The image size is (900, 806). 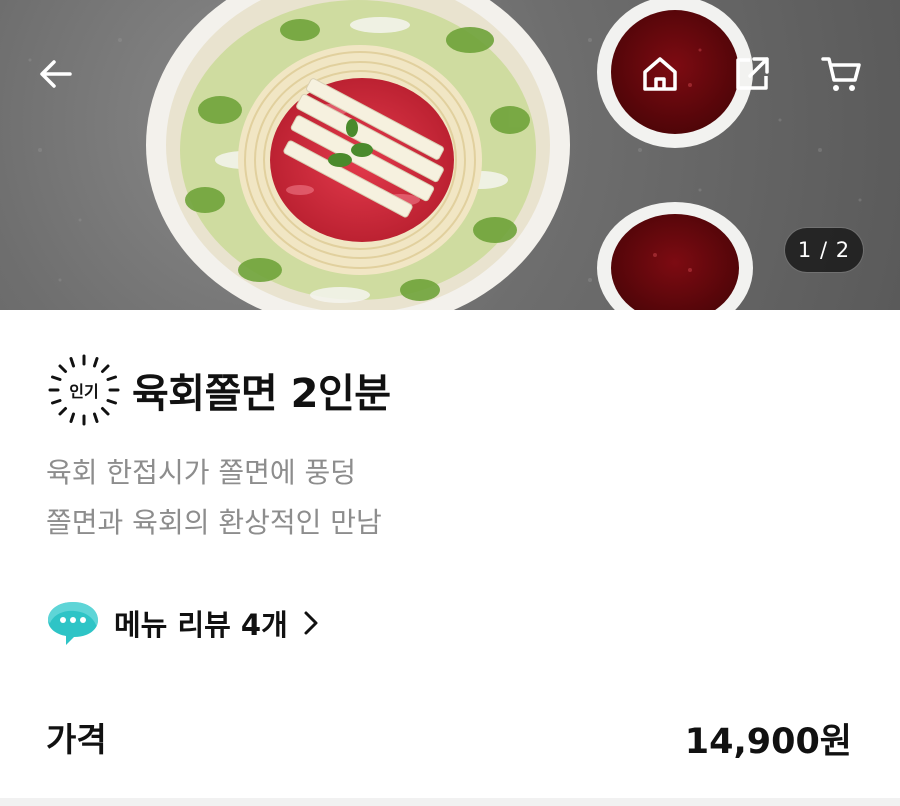 I want to click on product-title-row: 인기 육회쫄면 2인분, so click(x=218, y=390).